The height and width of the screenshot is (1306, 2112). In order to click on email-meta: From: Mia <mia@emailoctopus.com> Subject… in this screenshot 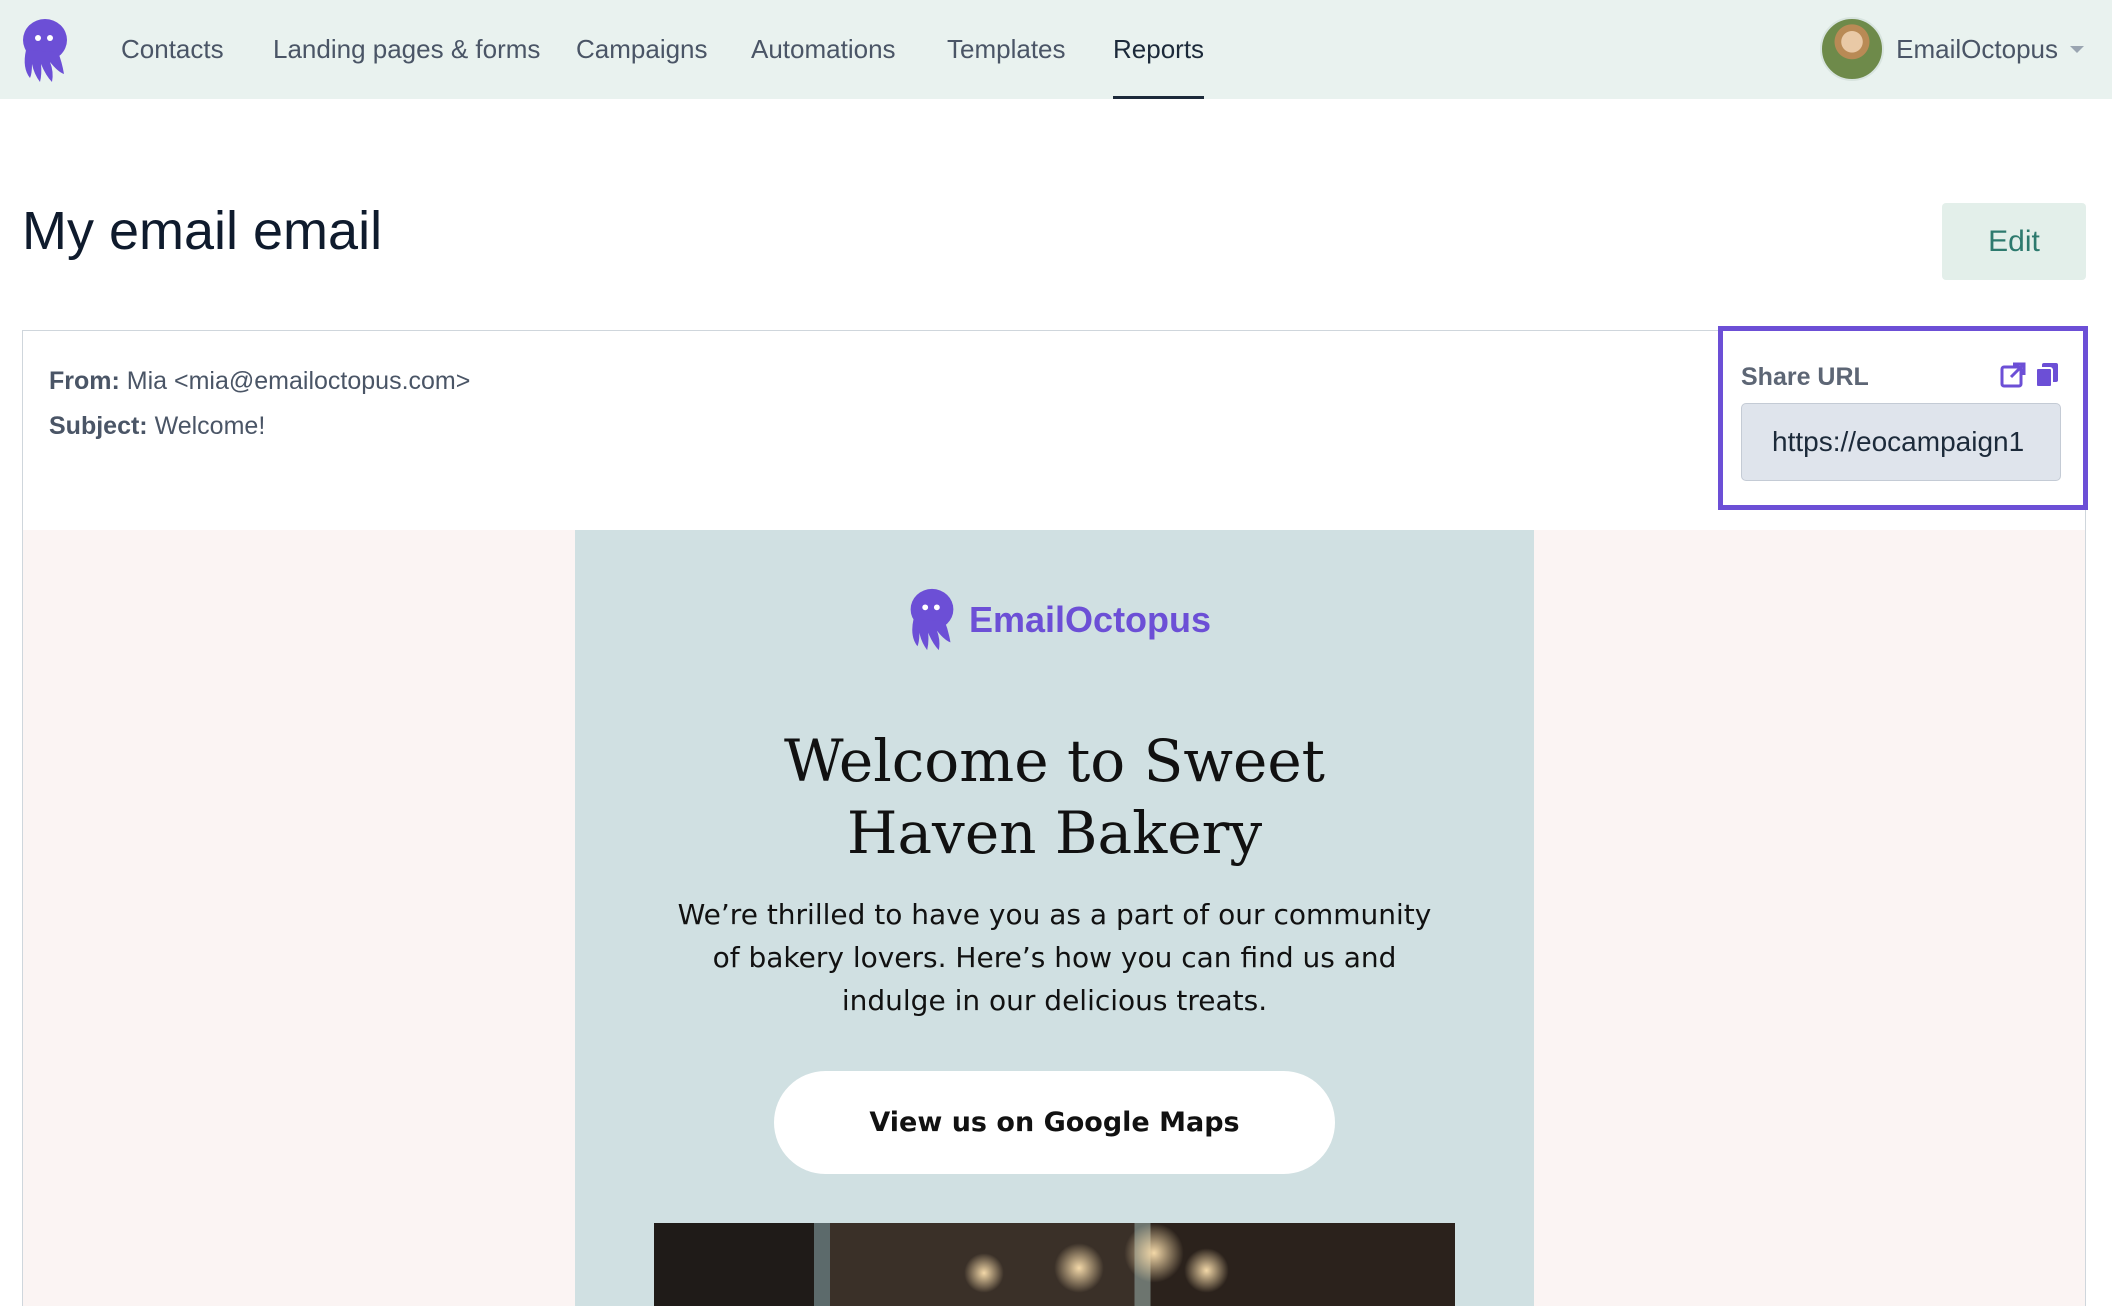, I will do `click(259, 404)`.